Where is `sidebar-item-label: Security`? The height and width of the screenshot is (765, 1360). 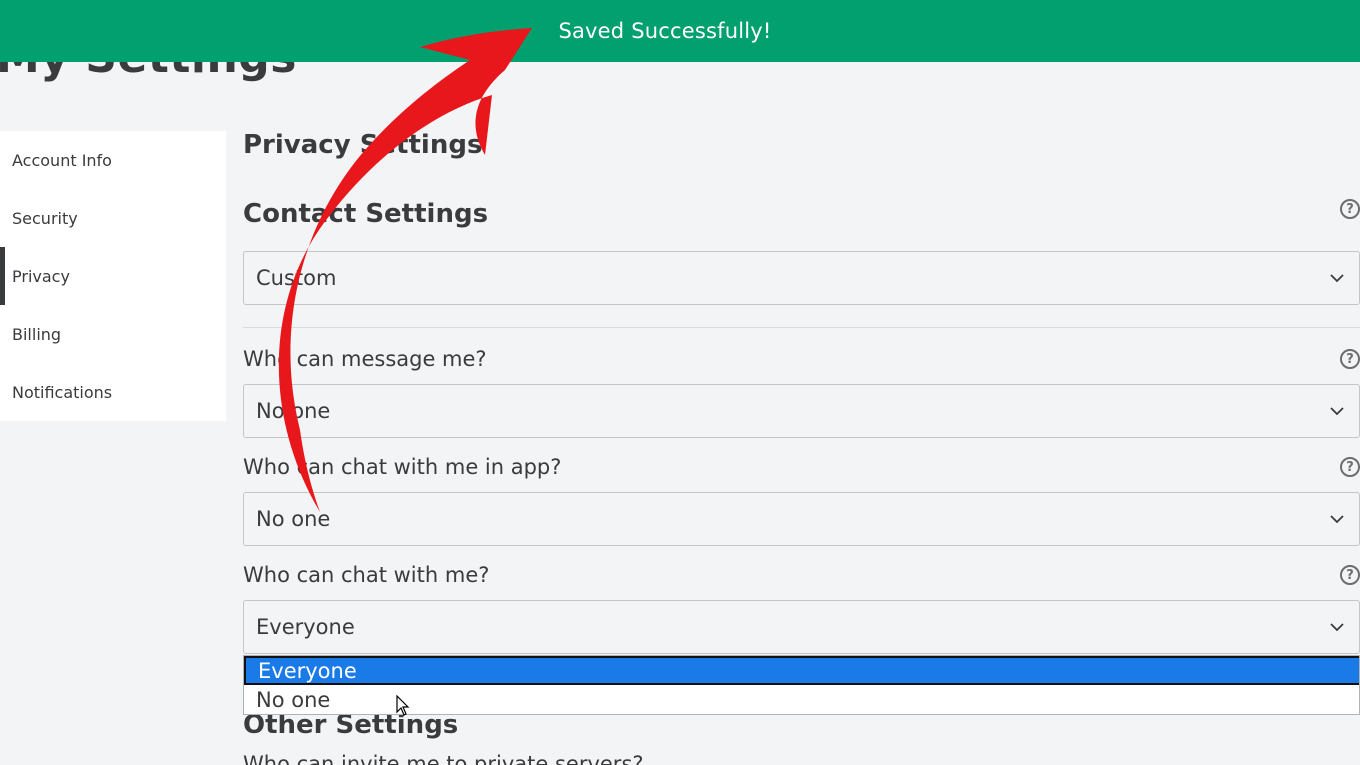 sidebar-item-label: Security is located at coordinates (45, 218).